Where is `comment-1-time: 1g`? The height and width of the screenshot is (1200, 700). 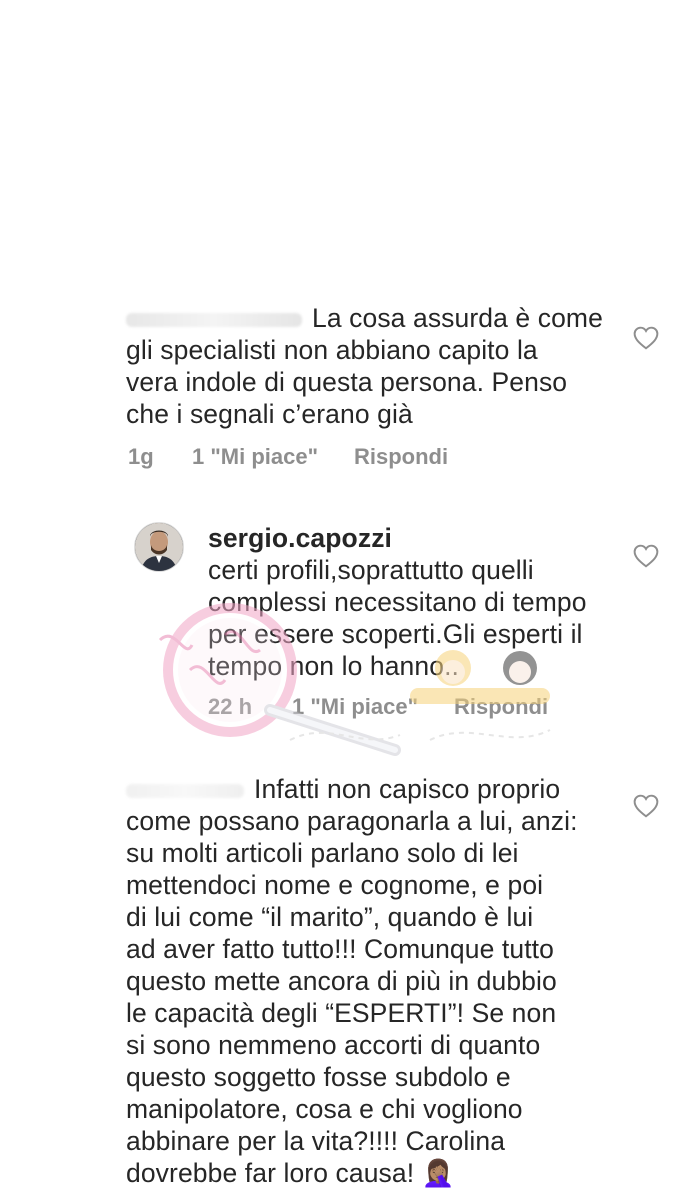 comment-1-time: 1g is located at coordinates (141, 456).